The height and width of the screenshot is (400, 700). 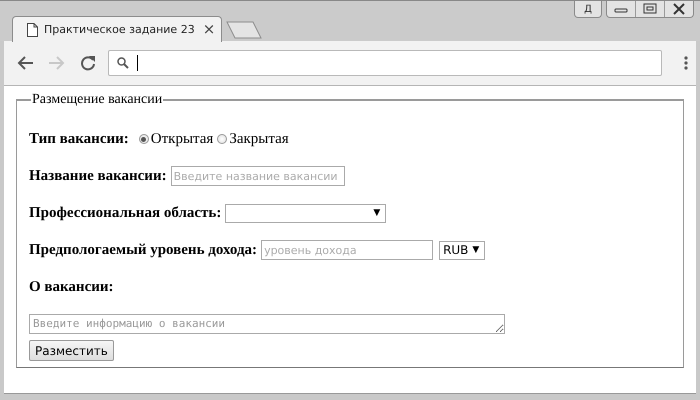 I want to click on field-label: Предпологаемый уровень дохода:, so click(x=143, y=250).